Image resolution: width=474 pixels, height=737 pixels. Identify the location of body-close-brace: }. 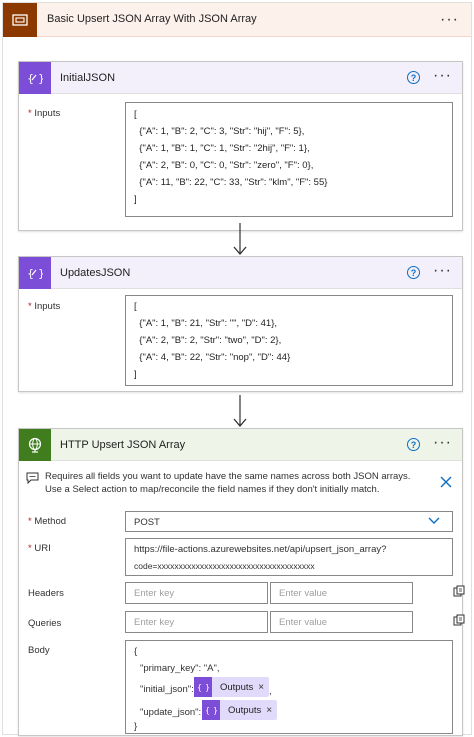
(136, 726).